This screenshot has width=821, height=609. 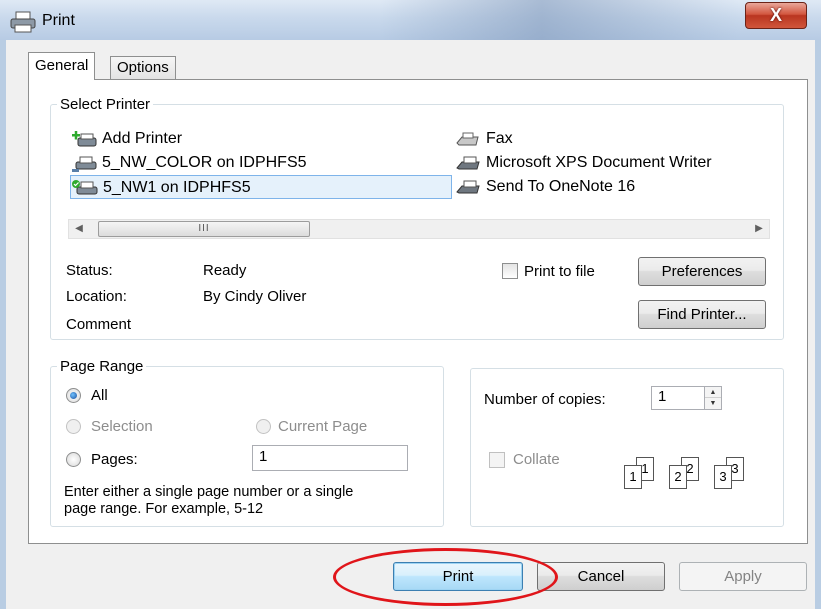 What do you see at coordinates (510, 271) in the screenshot?
I see `print-to-file-checkbox` at bounding box center [510, 271].